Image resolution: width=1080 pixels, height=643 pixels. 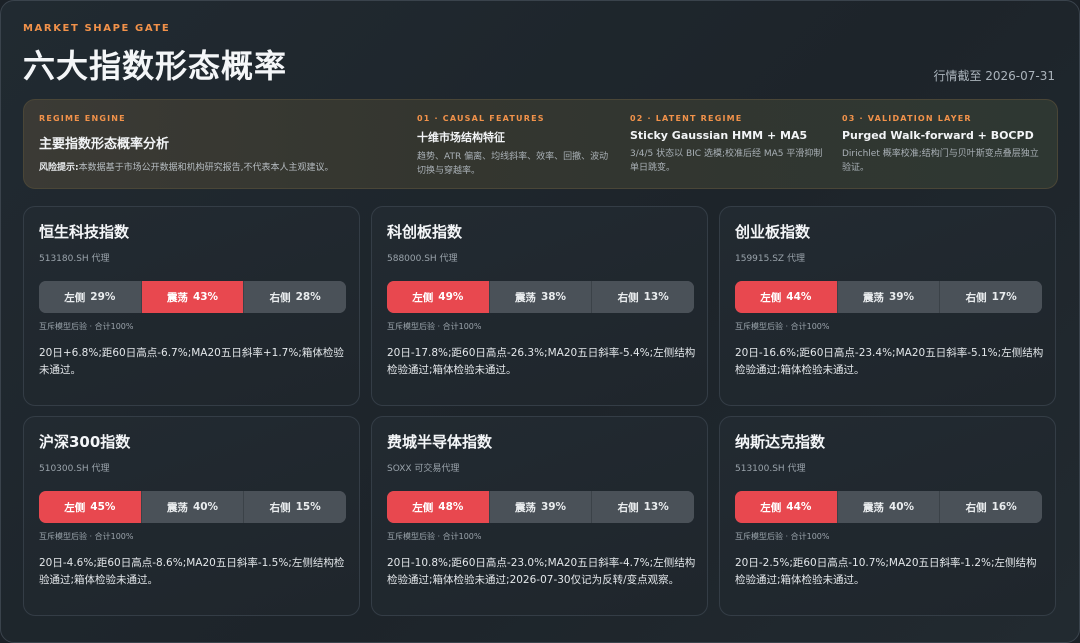 What do you see at coordinates (940, 161) in the screenshot?
I see `step-text: Dirichlet 概率校准;结构门与贝叶斯变点叠层独立验证。` at bounding box center [940, 161].